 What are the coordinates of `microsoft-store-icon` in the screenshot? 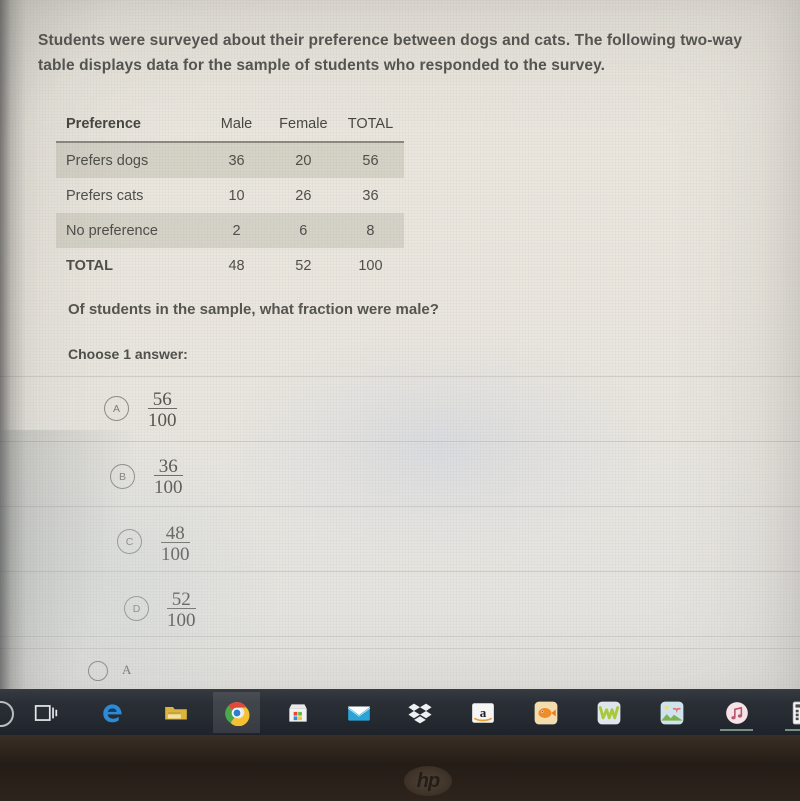 It's located at (297, 712).